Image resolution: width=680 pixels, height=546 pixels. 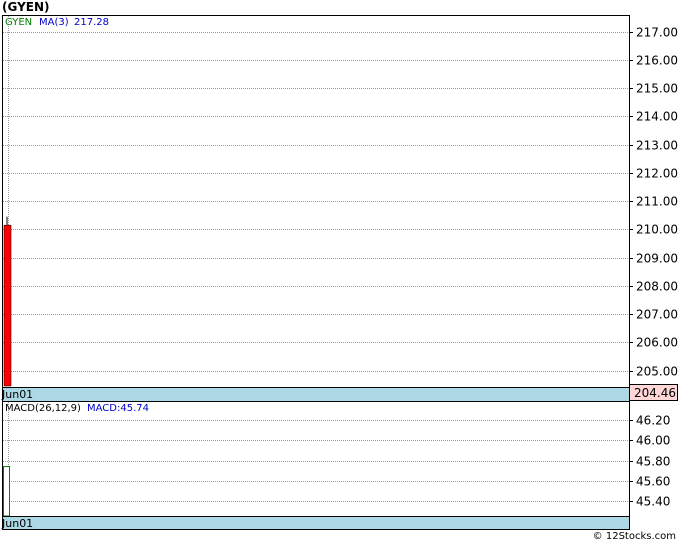 I want to click on price-tick-label: 216.00, so click(x=657, y=61).